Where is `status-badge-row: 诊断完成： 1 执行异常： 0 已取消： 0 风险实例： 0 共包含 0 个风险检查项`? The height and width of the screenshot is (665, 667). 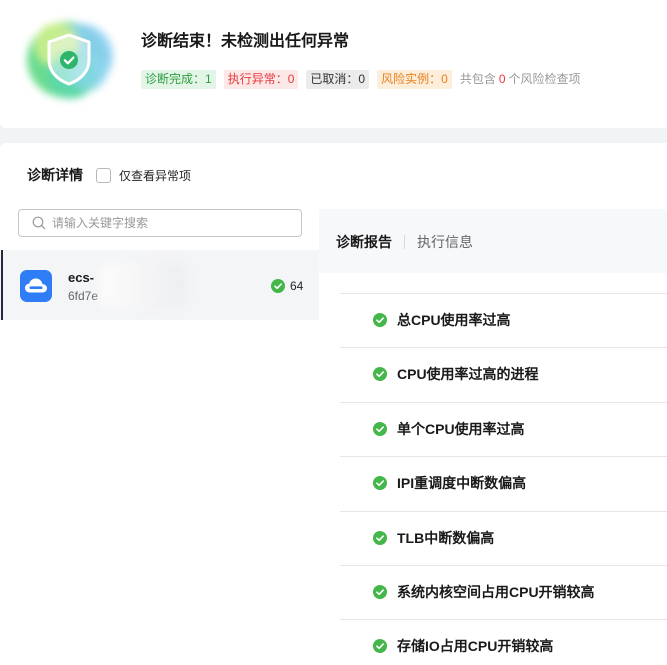
status-badge-row: 诊断完成： 1 执行异常： 0 已取消： 0 风险实例： 0 共包含 0 个风险检查项 is located at coordinates (361, 79).